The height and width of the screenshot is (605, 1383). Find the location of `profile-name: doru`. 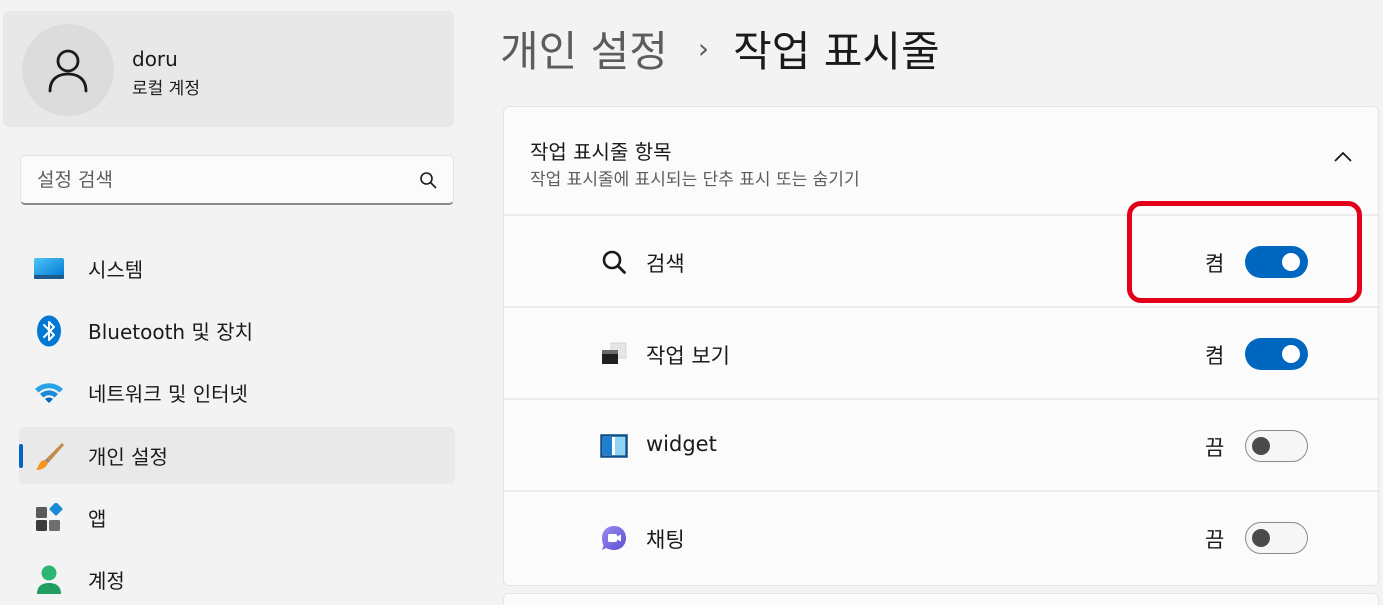

profile-name: doru is located at coordinates (155, 59).